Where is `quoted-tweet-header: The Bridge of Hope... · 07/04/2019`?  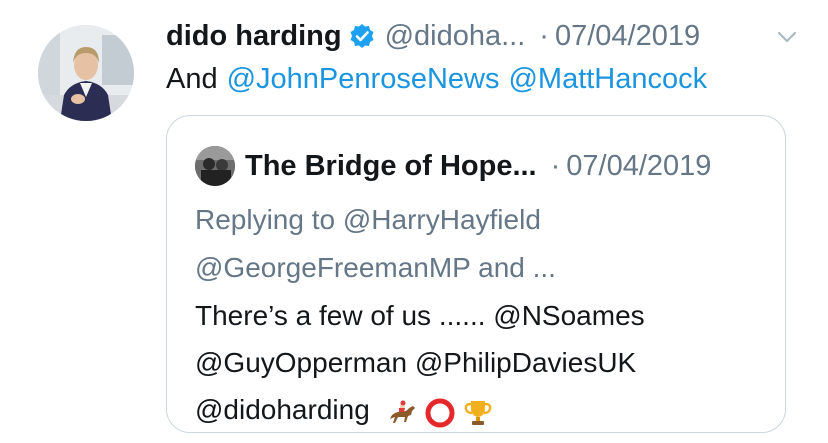
quoted-tweet-header: The Bridge of Hope... · 07/04/2019 is located at coordinates (453, 166).